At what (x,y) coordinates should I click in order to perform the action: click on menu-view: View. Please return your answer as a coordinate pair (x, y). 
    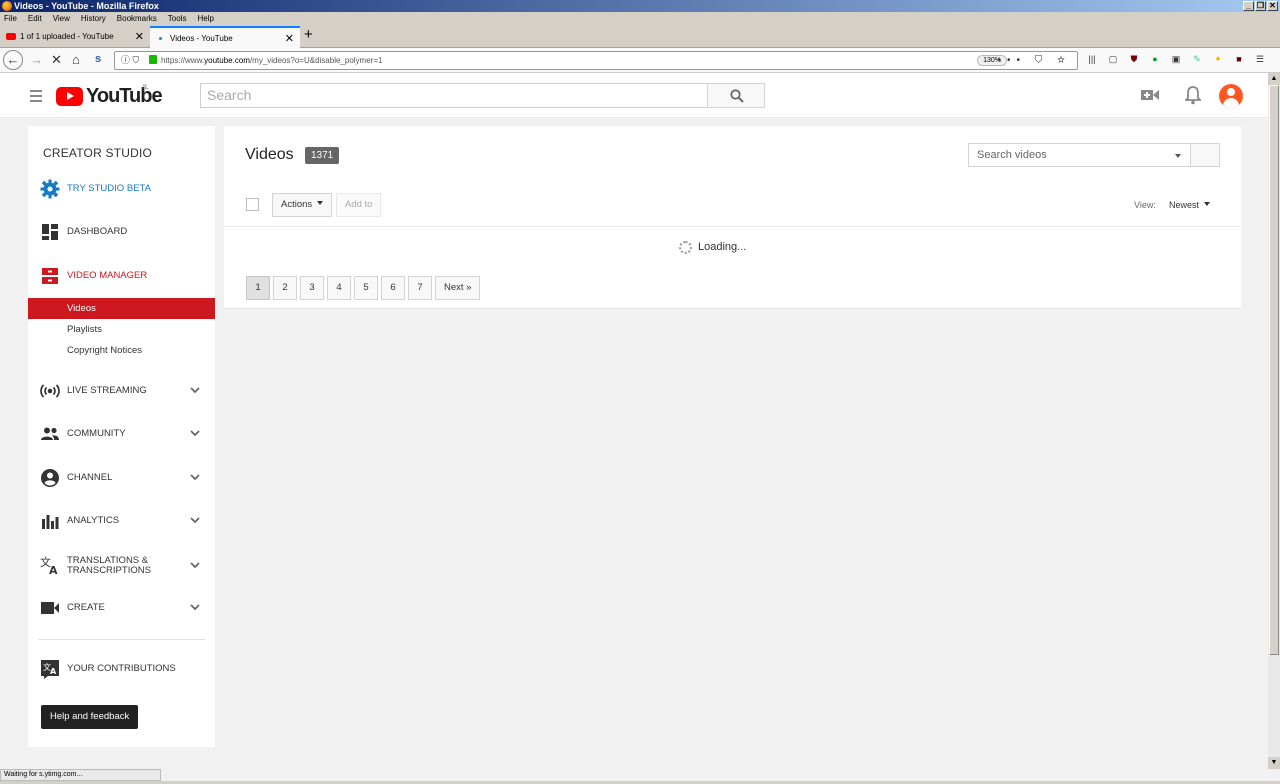
    Looking at the image, I should click on (61, 18).